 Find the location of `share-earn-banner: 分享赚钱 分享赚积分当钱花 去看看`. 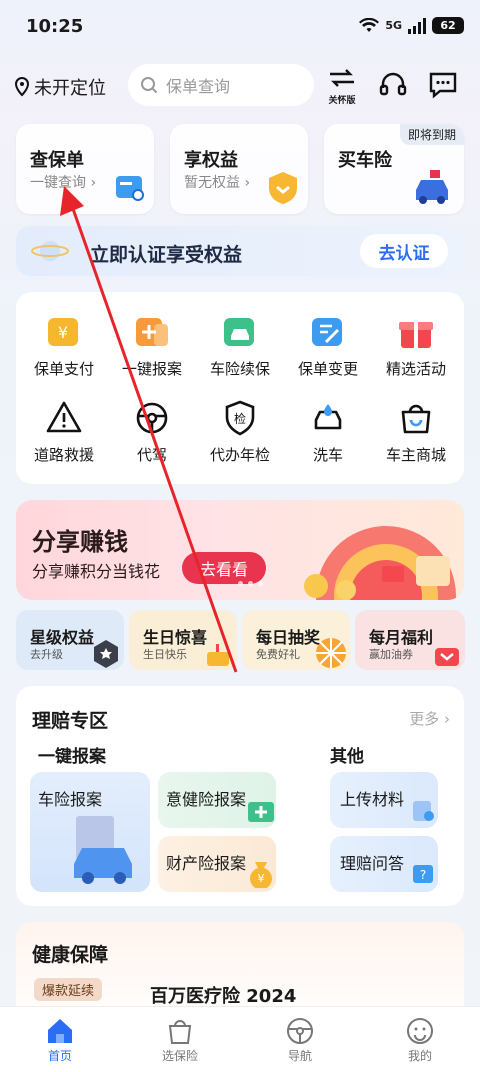

share-earn-banner: 分享赚钱 分享赚积分当钱花 去看看 is located at coordinates (240, 550).